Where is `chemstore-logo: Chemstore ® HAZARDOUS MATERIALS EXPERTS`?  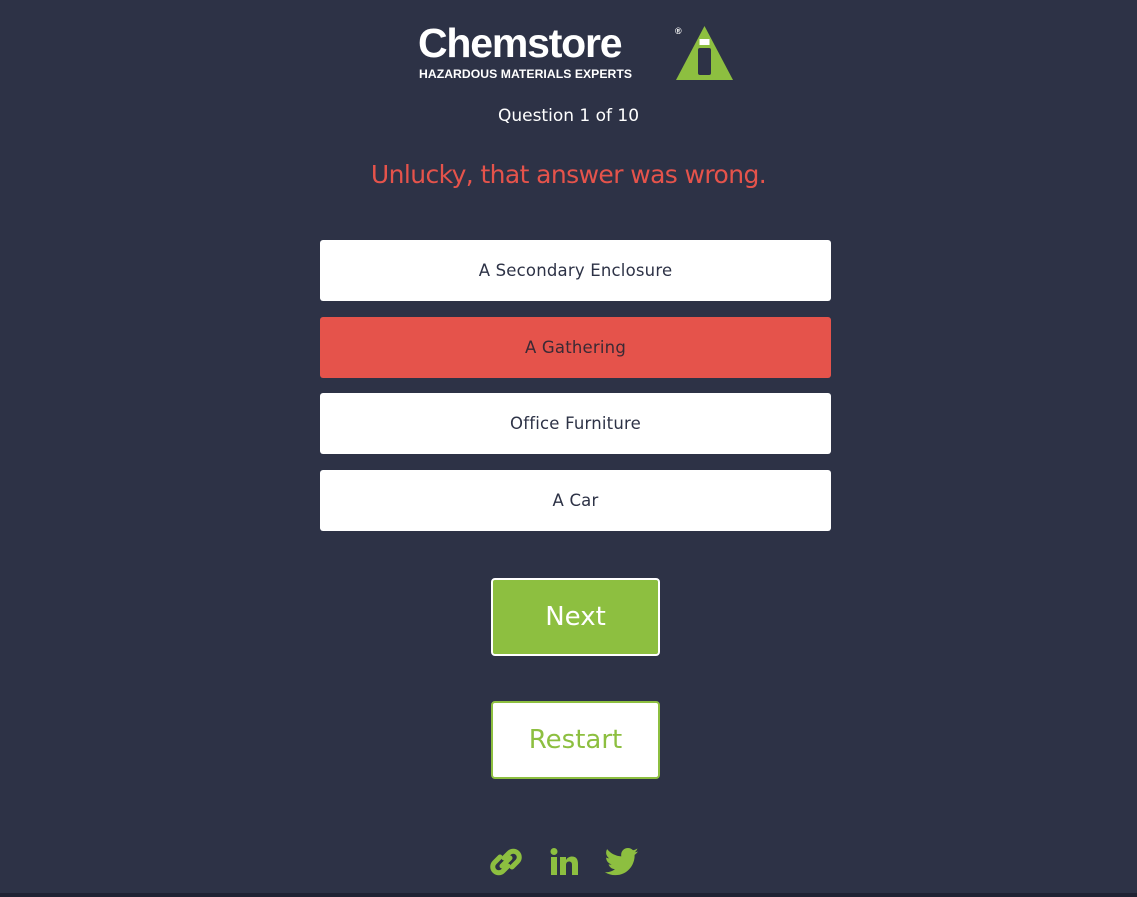
chemstore-logo: Chemstore ® HAZARDOUS MATERIALS EXPERTS is located at coordinates (576, 51).